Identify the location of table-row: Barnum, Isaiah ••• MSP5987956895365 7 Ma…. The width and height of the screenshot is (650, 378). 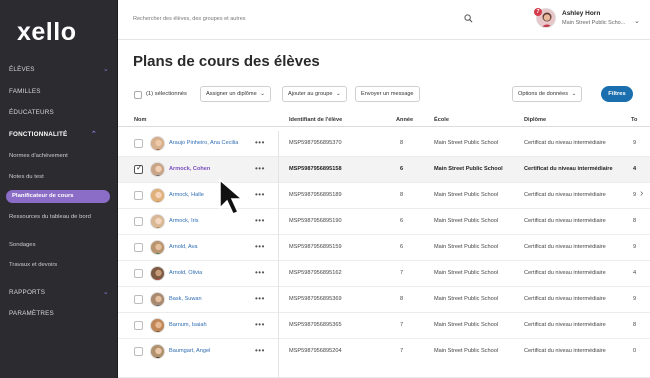
(384, 326).